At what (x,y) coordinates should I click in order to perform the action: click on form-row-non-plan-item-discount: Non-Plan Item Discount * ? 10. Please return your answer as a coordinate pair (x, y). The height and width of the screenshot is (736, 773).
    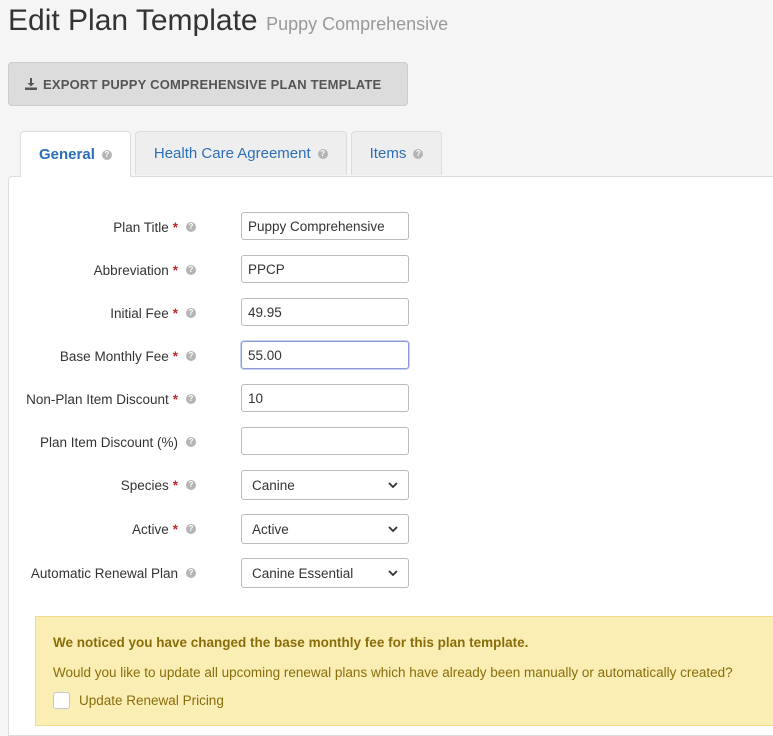
    Looking at the image, I should click on (391, 399).